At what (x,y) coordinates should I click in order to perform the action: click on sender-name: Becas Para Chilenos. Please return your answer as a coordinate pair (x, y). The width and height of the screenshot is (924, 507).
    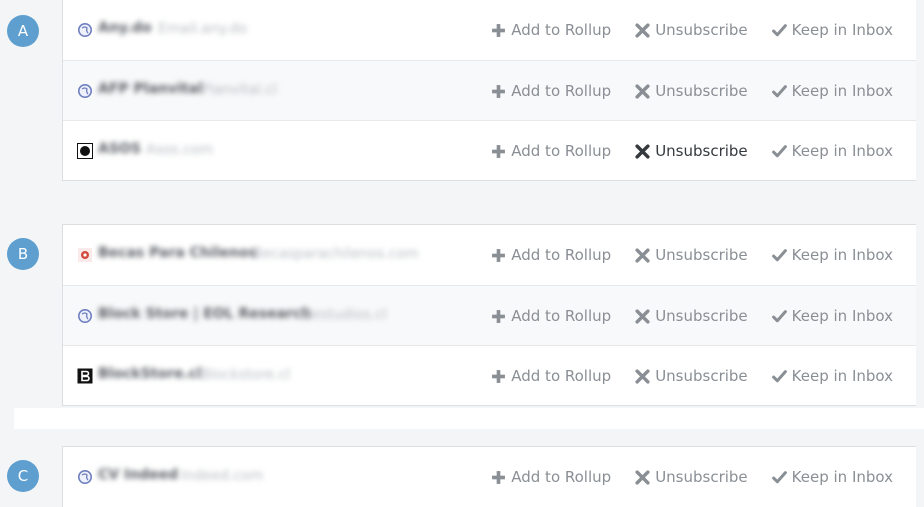
    Looking at the image, I should click on (177, 253).